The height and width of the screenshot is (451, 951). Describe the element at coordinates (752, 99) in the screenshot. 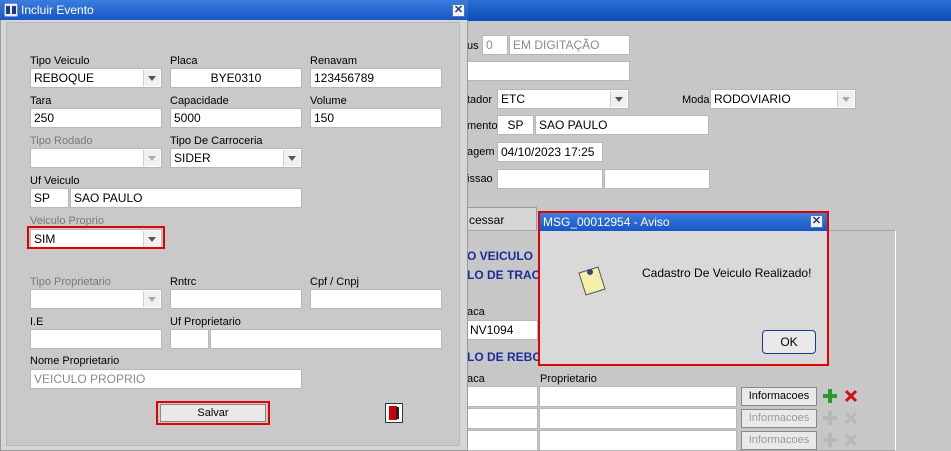

I see `modal-value: RODOVIARIO` at that location.